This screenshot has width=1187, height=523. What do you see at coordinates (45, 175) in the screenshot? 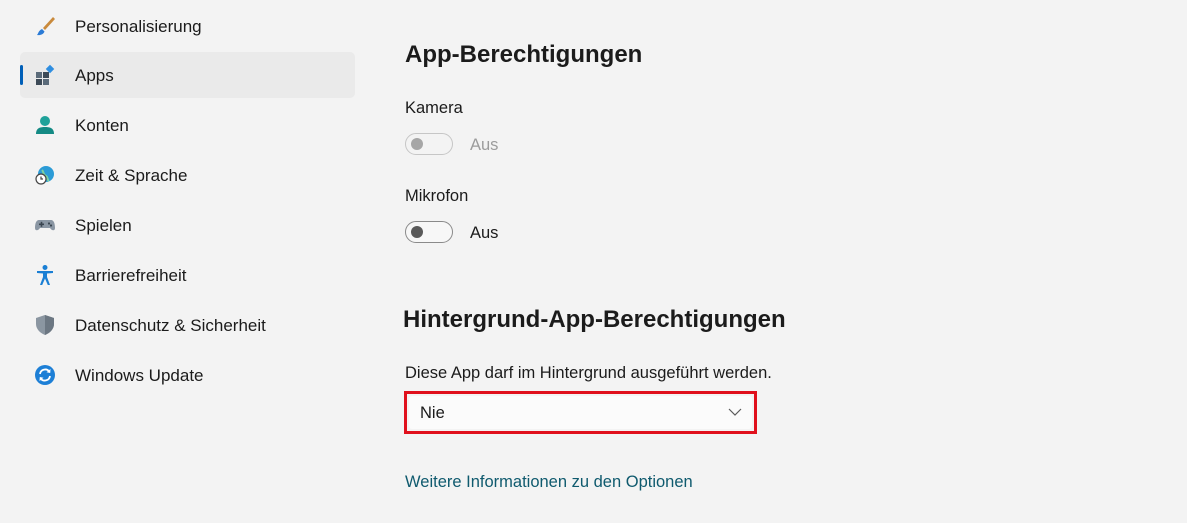
I see `globe-clock-icon` at bounding box center [45, 175].